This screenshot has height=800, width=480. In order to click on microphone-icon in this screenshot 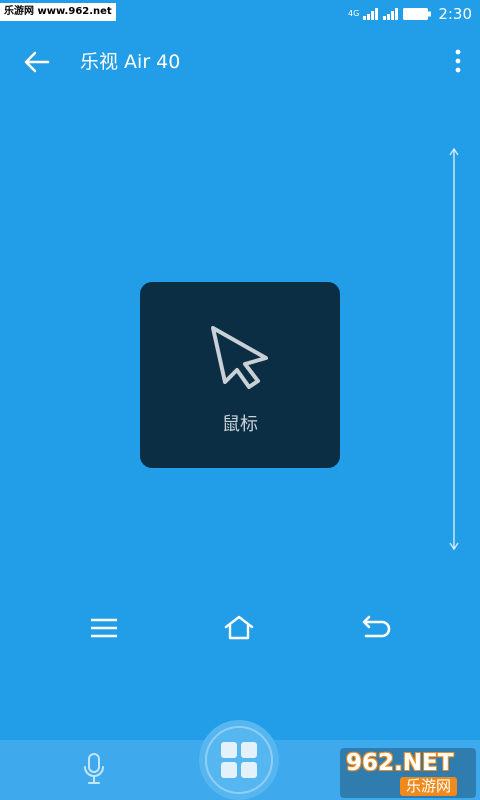, I will do `click(94, 768)`.